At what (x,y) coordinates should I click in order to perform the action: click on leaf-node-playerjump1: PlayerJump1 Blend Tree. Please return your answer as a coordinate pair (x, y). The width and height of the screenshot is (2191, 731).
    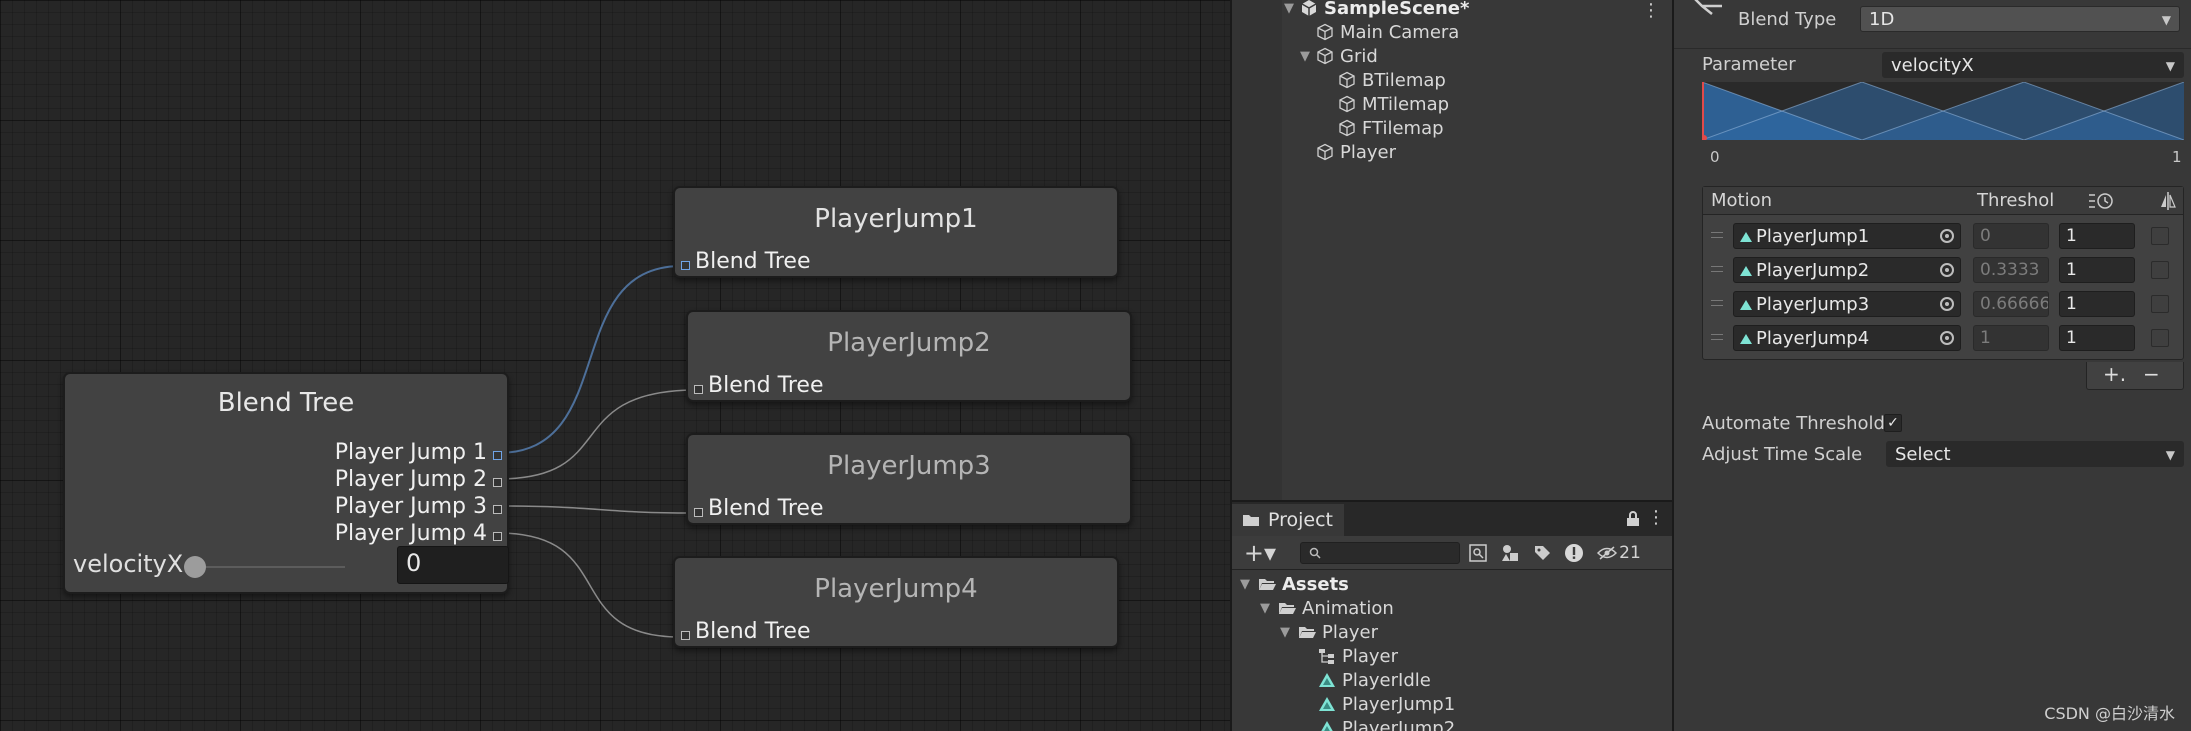
    Looking at the image, I should click on (896, 232).